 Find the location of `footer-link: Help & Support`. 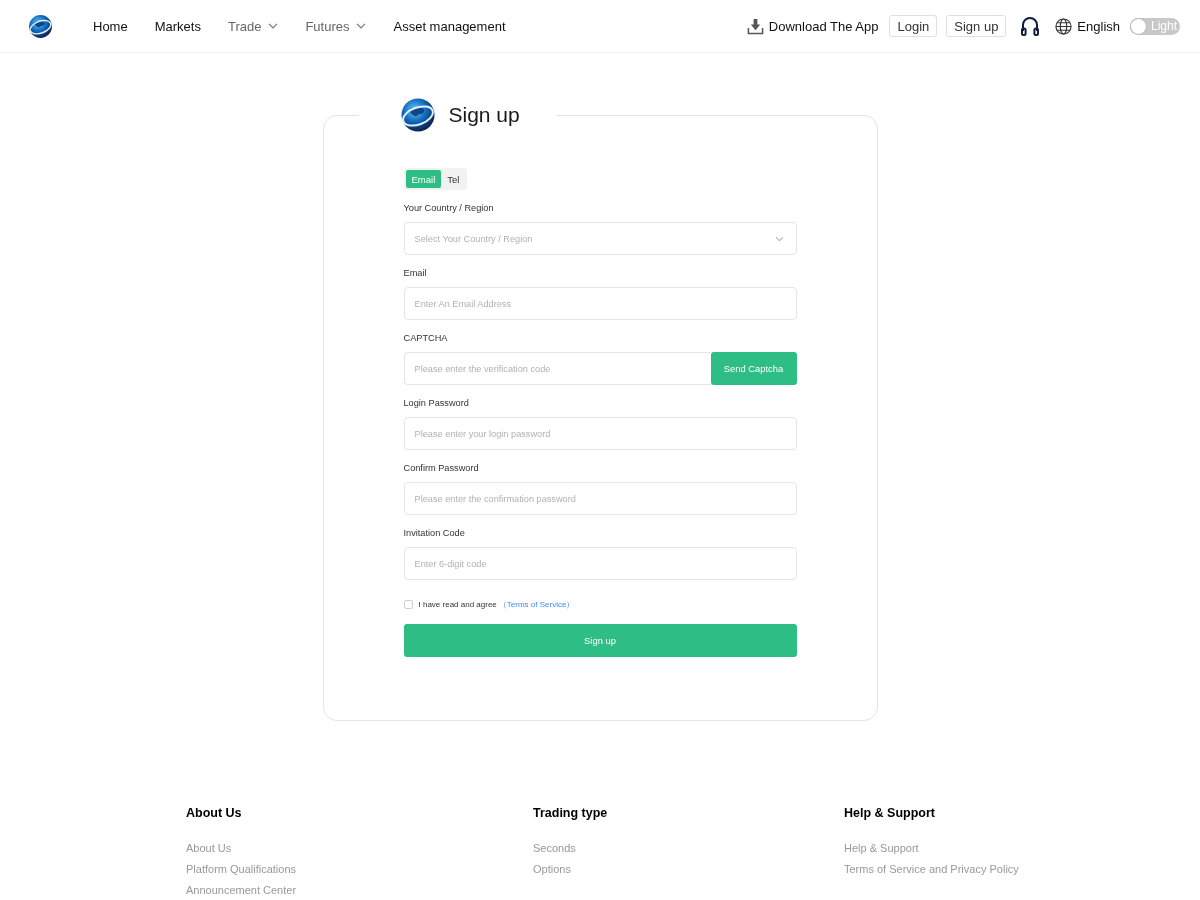

footer-link: Help & Support is located at coordinates (881, 848).